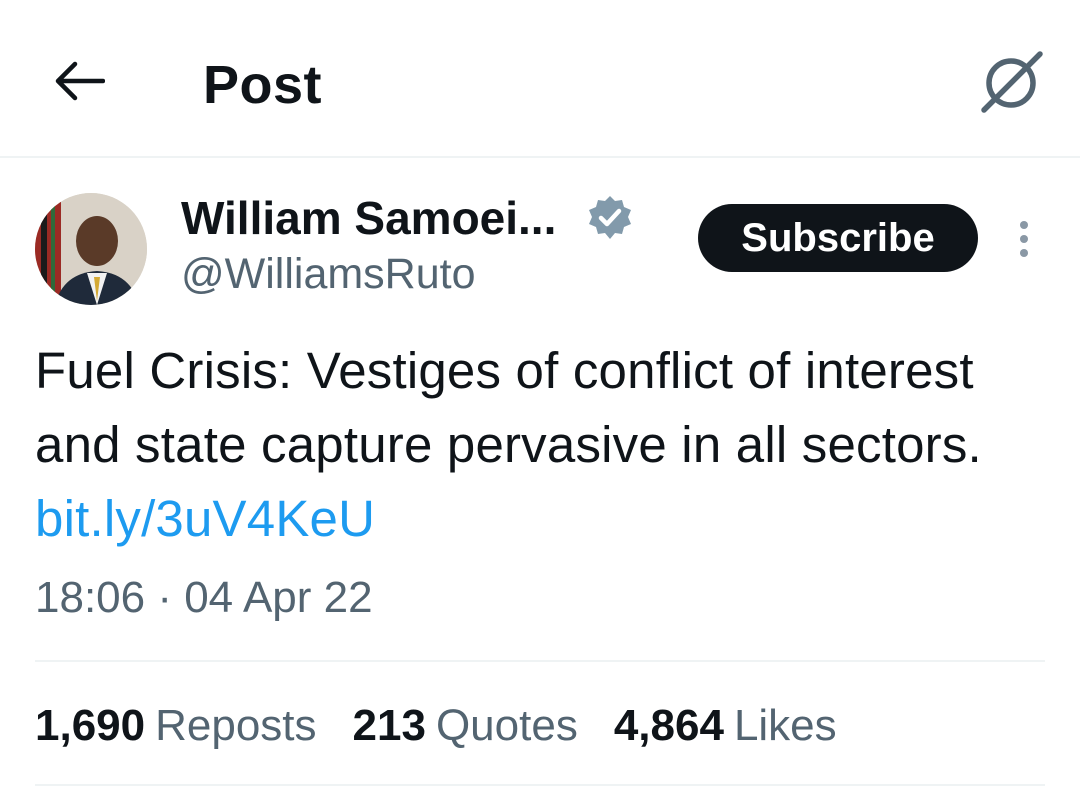  What do you see at coordinates (205, 518) in the screenshot?
I see `post-link: bit.ly/3uV4KeU` at bounding box center [205, 518].